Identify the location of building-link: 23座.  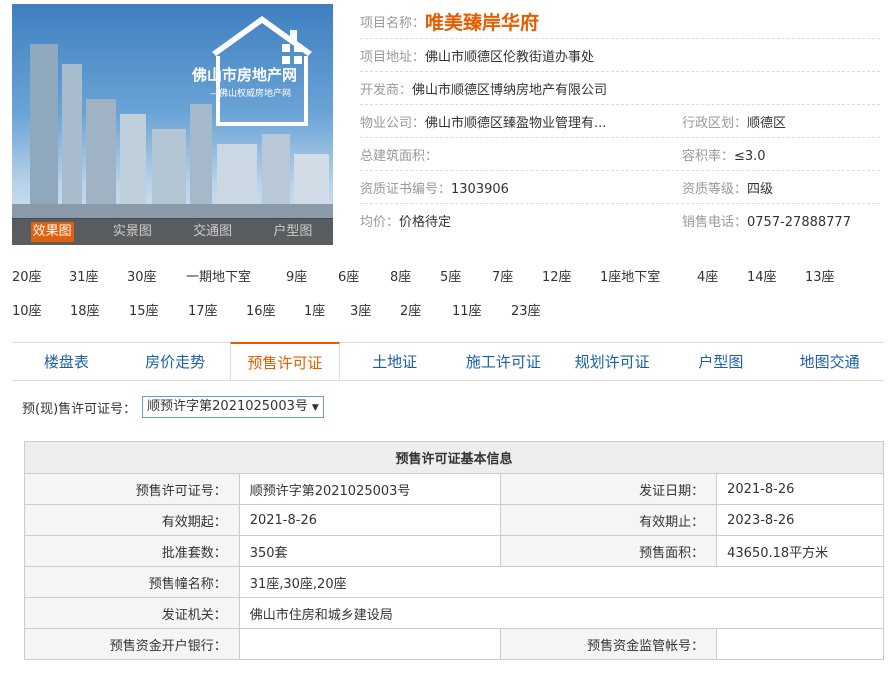
(531, 309).